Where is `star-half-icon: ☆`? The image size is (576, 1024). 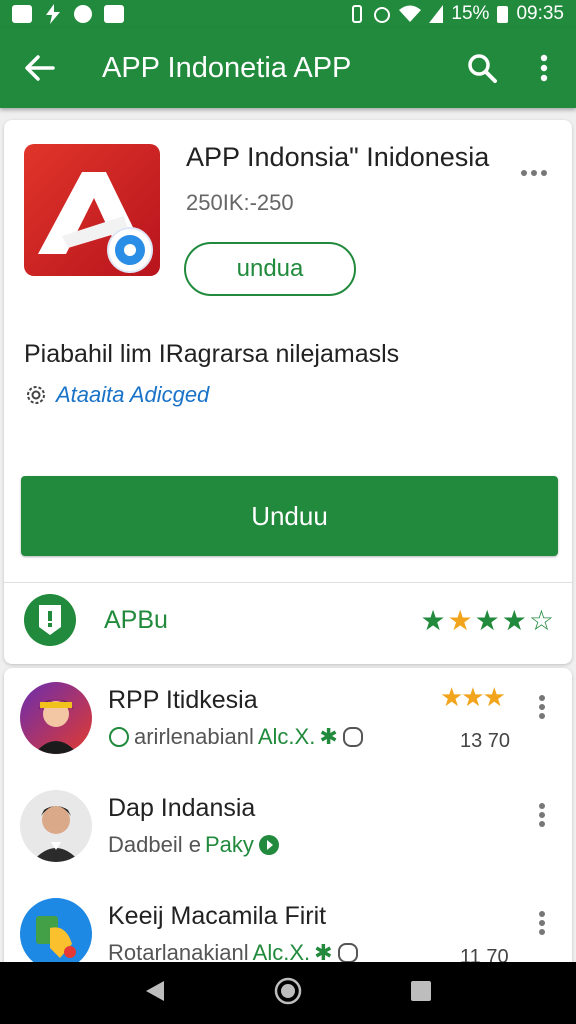
star-half-icon: ☆ is located at coordinates (541, 620).